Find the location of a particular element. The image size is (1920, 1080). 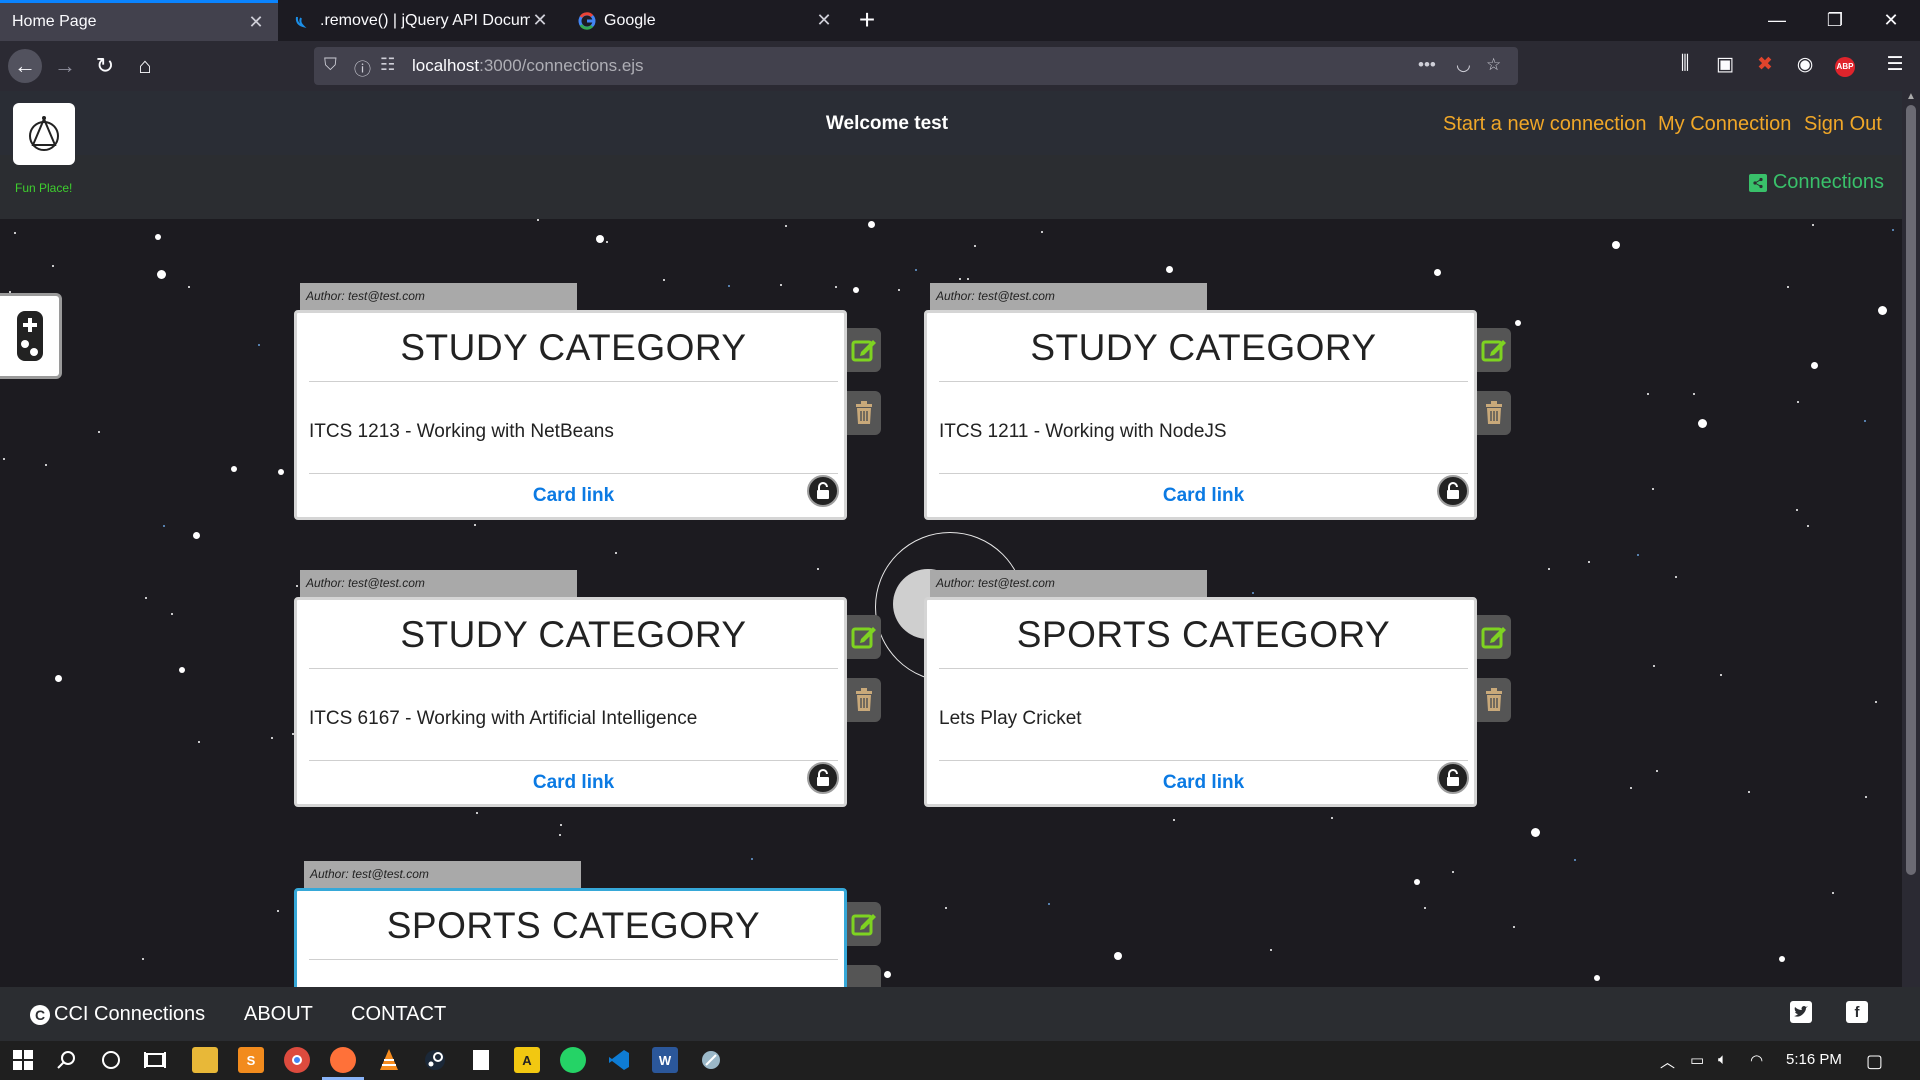

window-close-button: ✕ is located at coordinates (1891, 20).